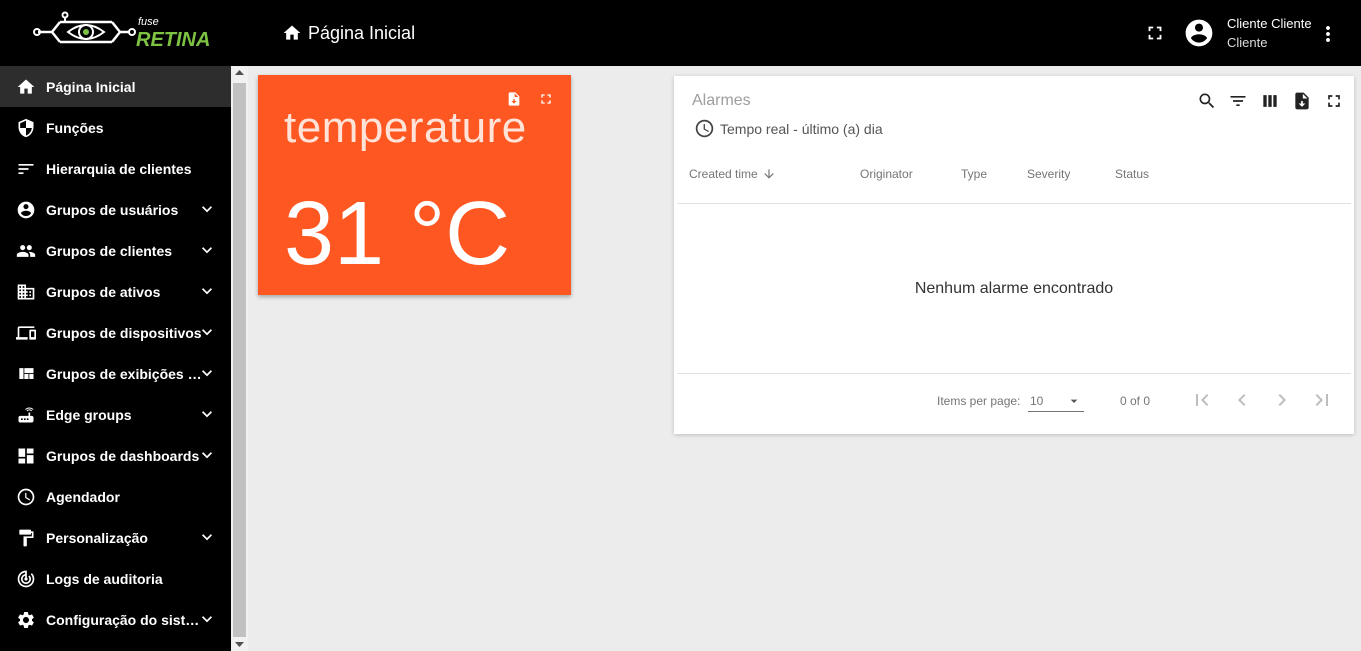 Image resolution: width=1361 pixels, height=651 pixels. I want to click on sidebar-item-grupos-de-ativos: Grupos de ativos, so click(115, 291).